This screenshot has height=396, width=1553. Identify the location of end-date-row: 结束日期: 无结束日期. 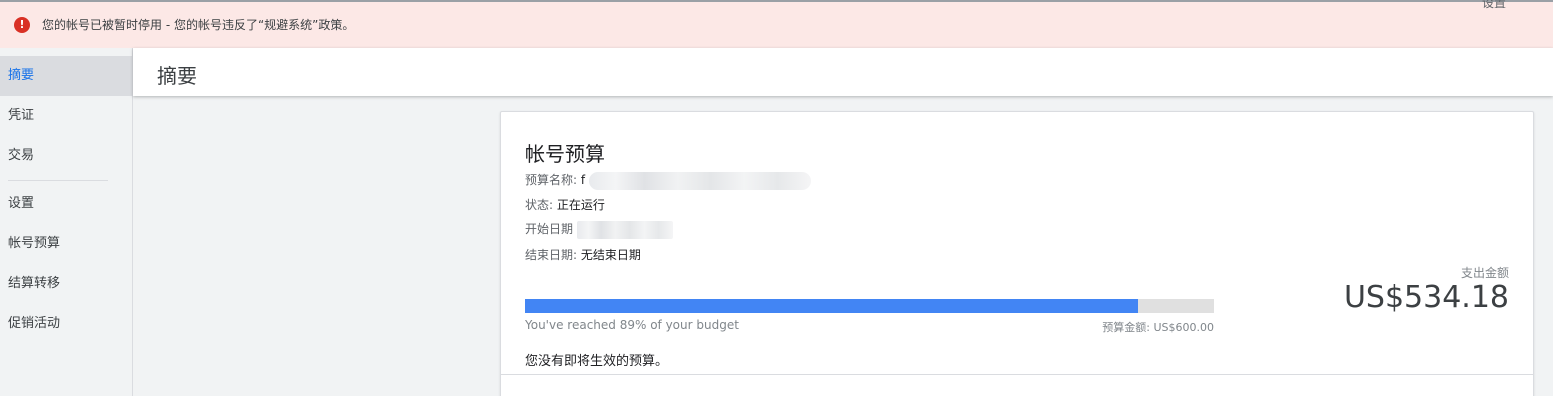
(583, 254).